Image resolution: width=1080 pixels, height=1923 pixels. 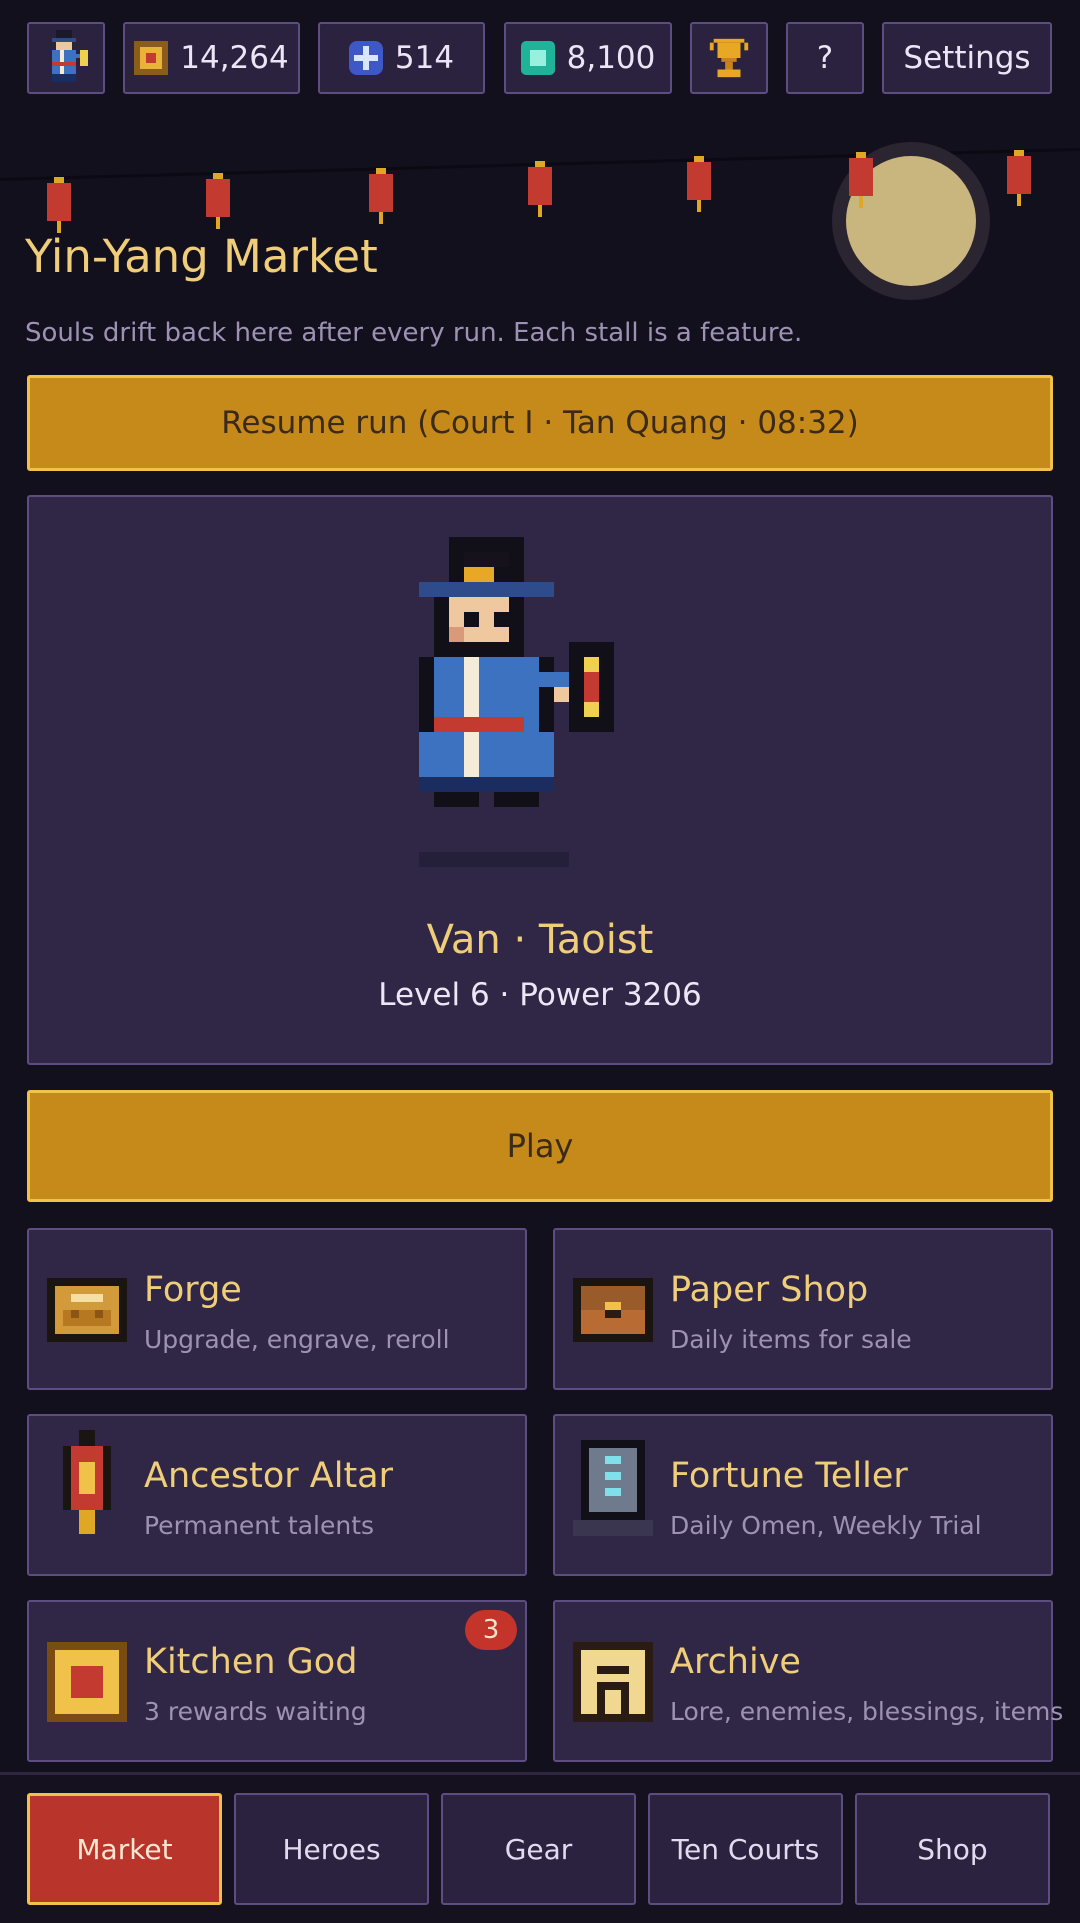 I want to click on hero-stats: Level 6 · Power 3206, so click(x=540, y=995).